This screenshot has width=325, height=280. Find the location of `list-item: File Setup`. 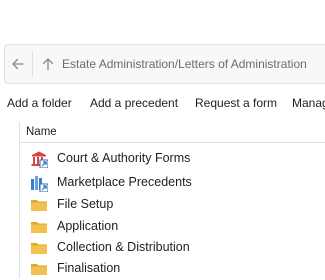

list-item: File Setup is located at coordinates (172, 205).